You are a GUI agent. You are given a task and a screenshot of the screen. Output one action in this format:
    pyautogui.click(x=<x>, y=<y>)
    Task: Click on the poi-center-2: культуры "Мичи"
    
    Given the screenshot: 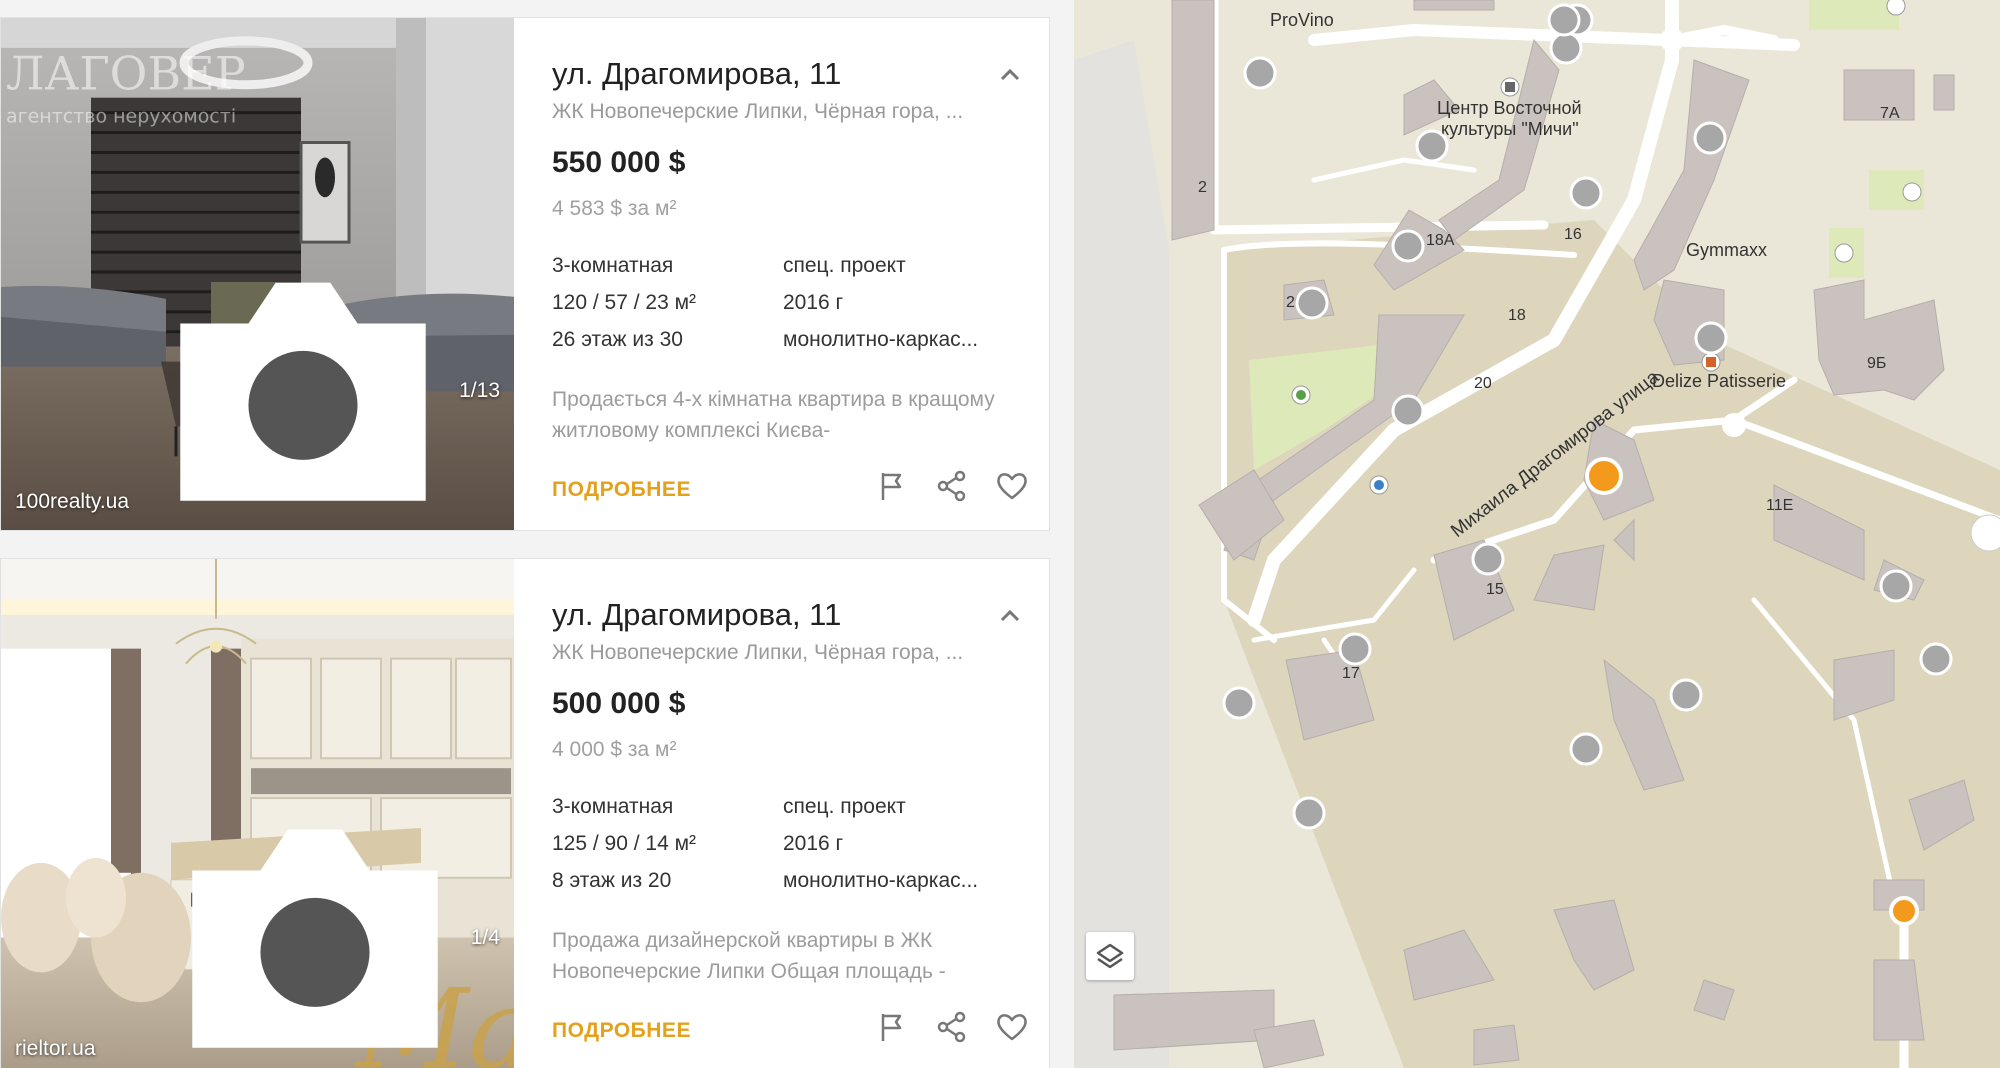 What is the action you would take?
    pyautogui.click(x=1510, y=129)
    